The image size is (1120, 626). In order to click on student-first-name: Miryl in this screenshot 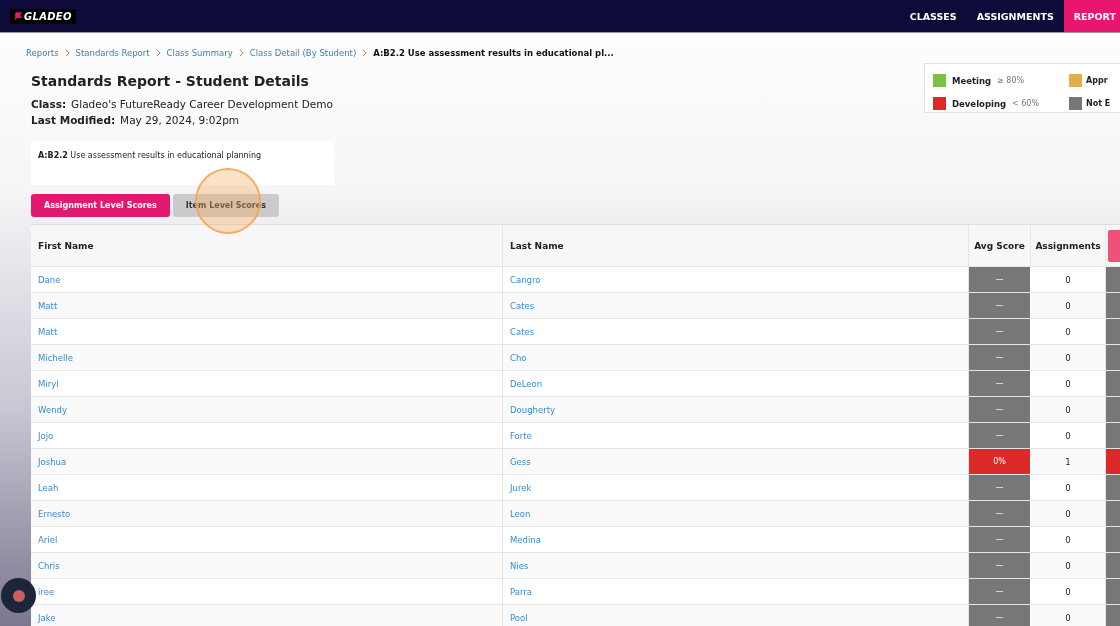, I will do `click(48, 383)`.